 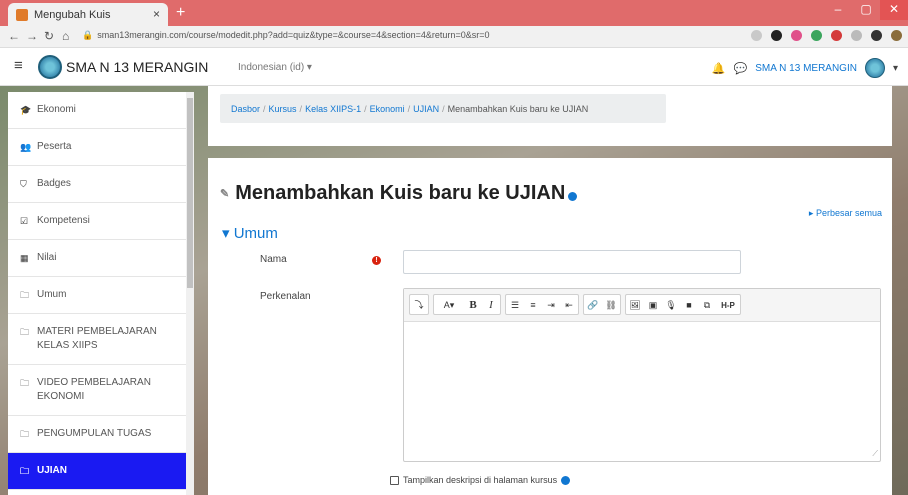 What do you see at coordinates (826, 35) in the screenshot?
I see `extension-icons` at bounding box center [826, 35].